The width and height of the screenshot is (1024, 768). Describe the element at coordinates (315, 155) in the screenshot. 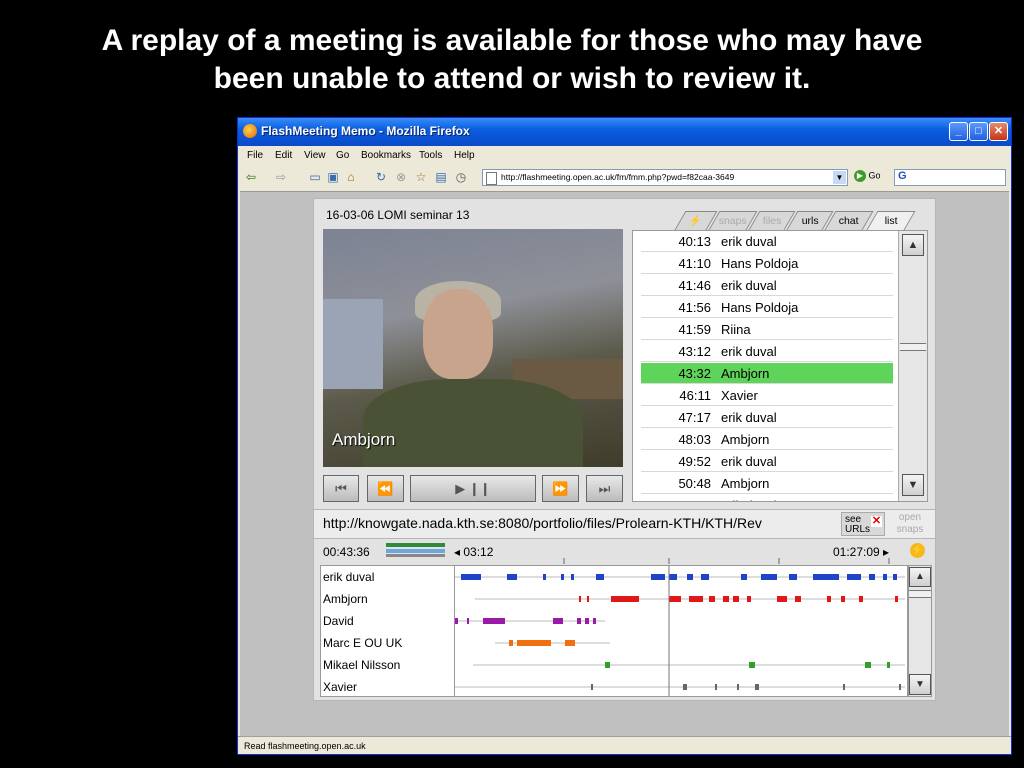

I see `menu-view: View` at that location.